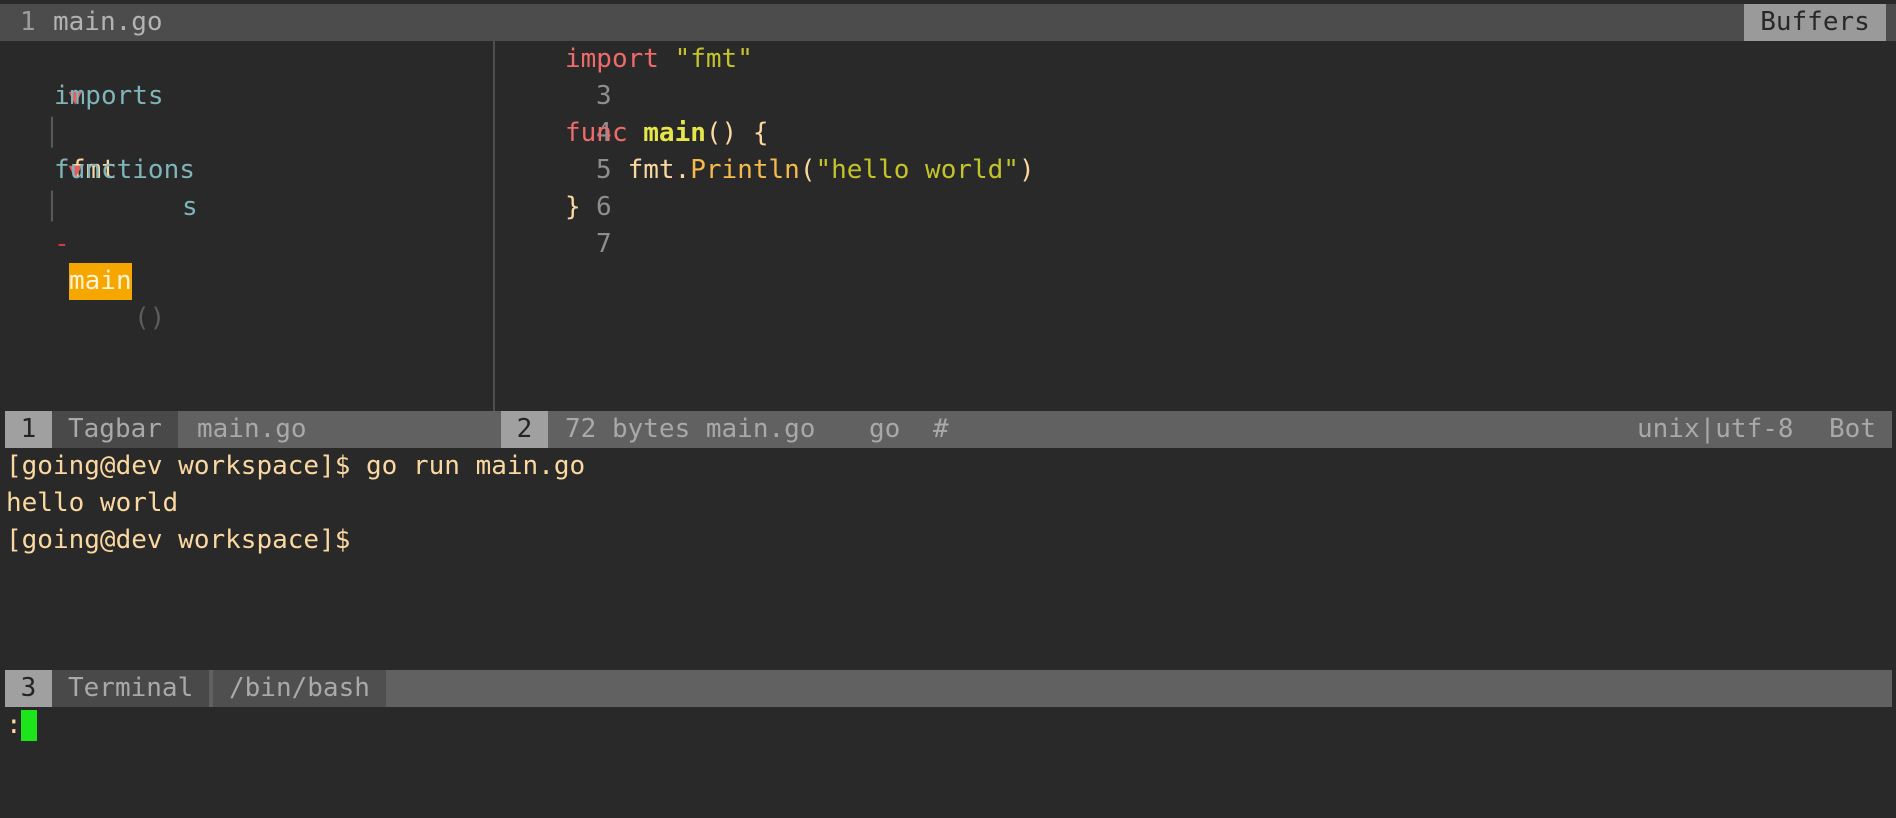 Image resolution: width=1896 pixels, height=818 pixels. Describe the element at coordinates (1196, 429) in the screenshot. I see `editor-statusline: 2 72 bytes main.go go # unix|utf-8 Bot` at that location.